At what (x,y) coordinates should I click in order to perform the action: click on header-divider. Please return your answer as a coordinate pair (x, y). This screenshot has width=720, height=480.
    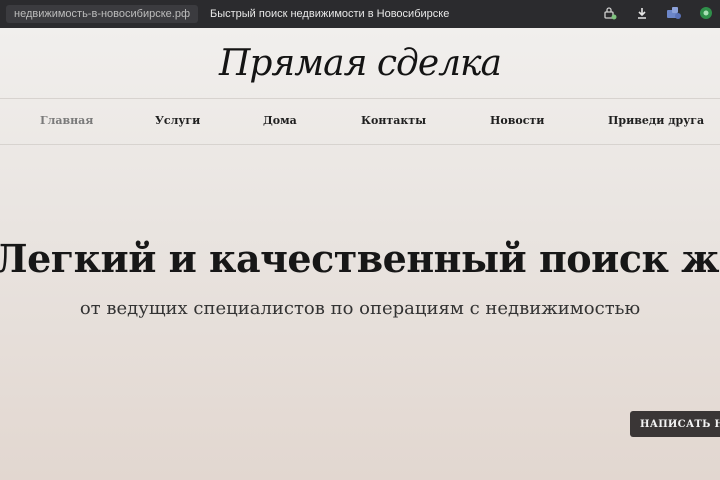
    Looking at the image, I should click on (360, 98).